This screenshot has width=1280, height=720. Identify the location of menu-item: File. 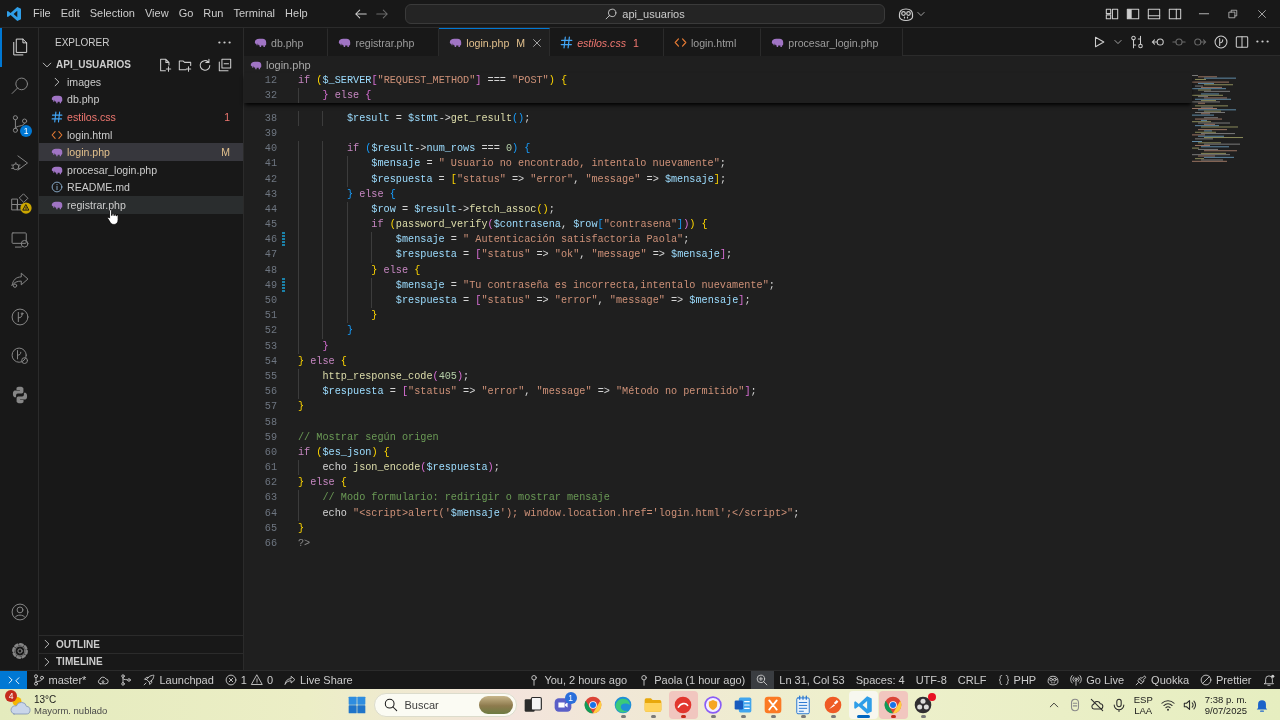
(42, 13).